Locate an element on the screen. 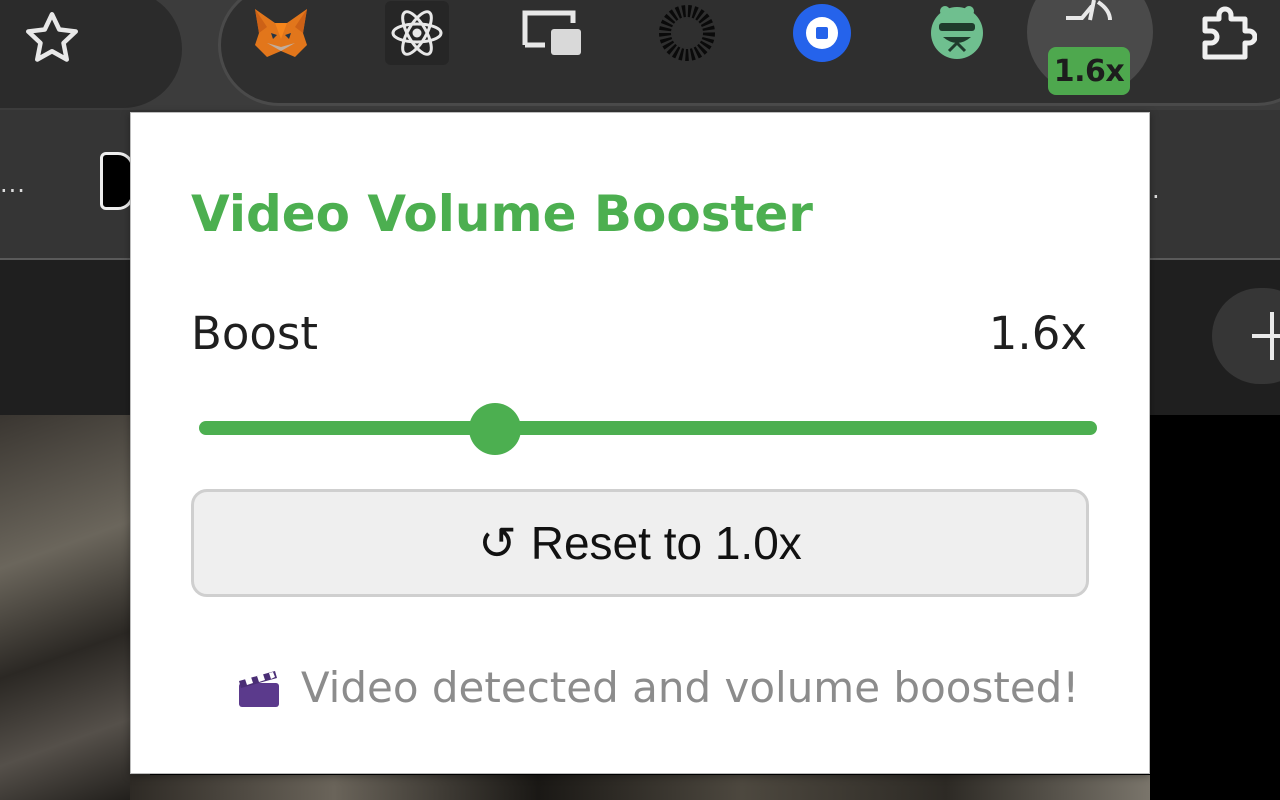 The image size is (1280, 800). react-devtools-icon is located at coordinates (417, 33).